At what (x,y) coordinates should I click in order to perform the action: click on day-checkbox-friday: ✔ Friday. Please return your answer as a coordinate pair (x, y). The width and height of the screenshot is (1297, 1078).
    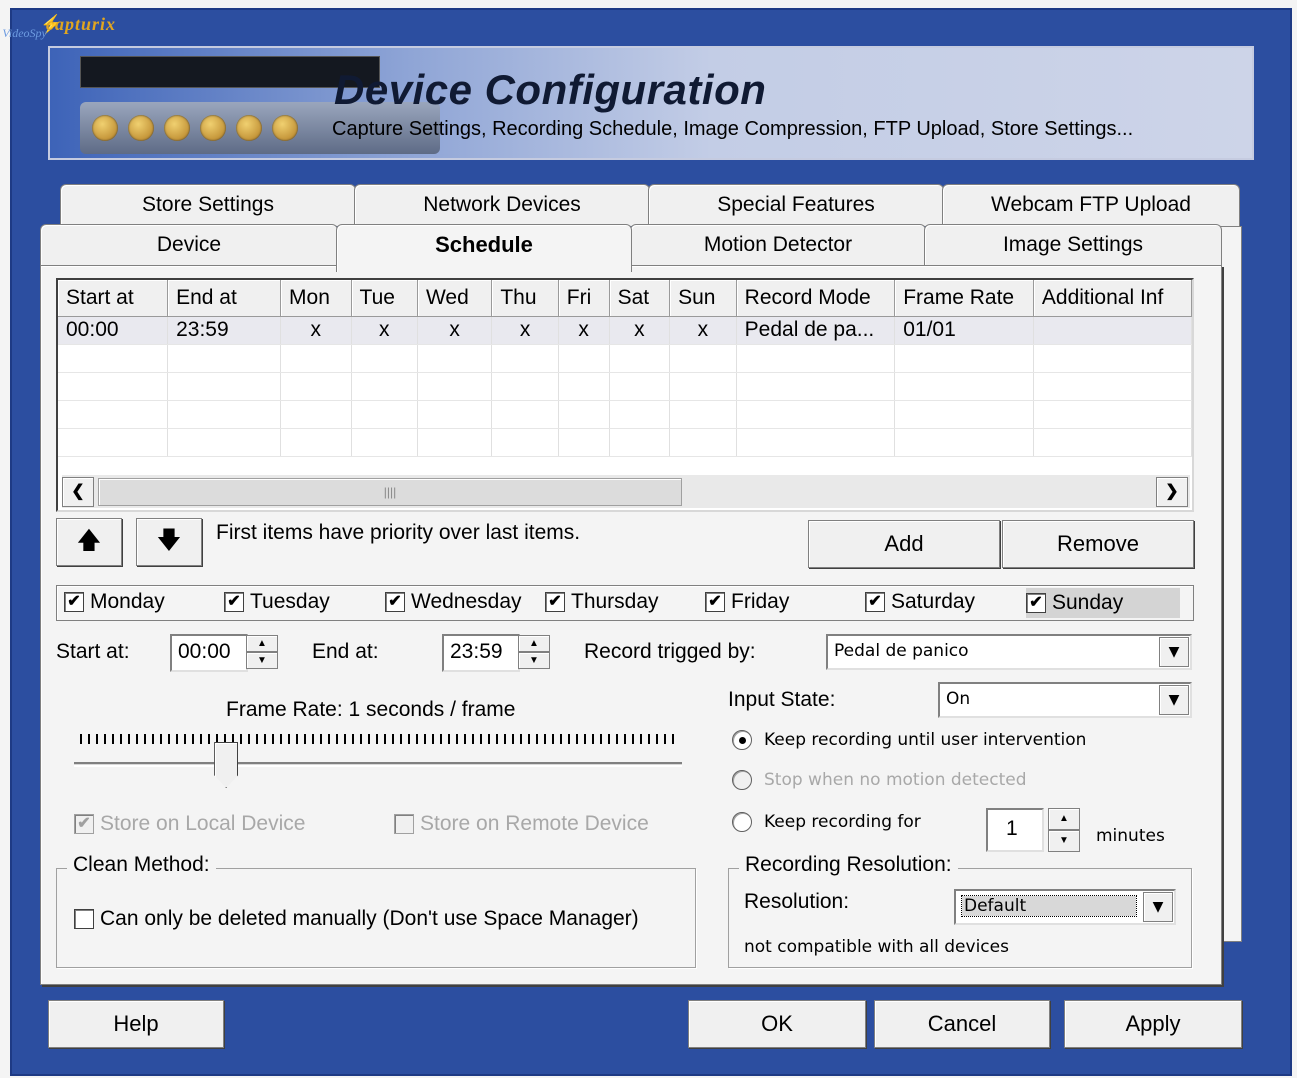
    Looking at the image, I should click on (747, 602).